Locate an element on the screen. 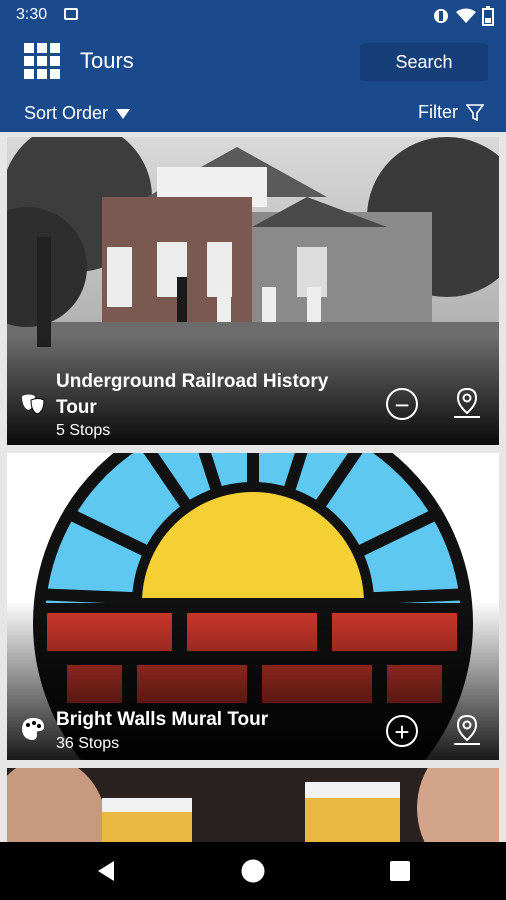 This screenshot has width=506, height=900. status-time: 3:30 is located at coordinates (32, 14).